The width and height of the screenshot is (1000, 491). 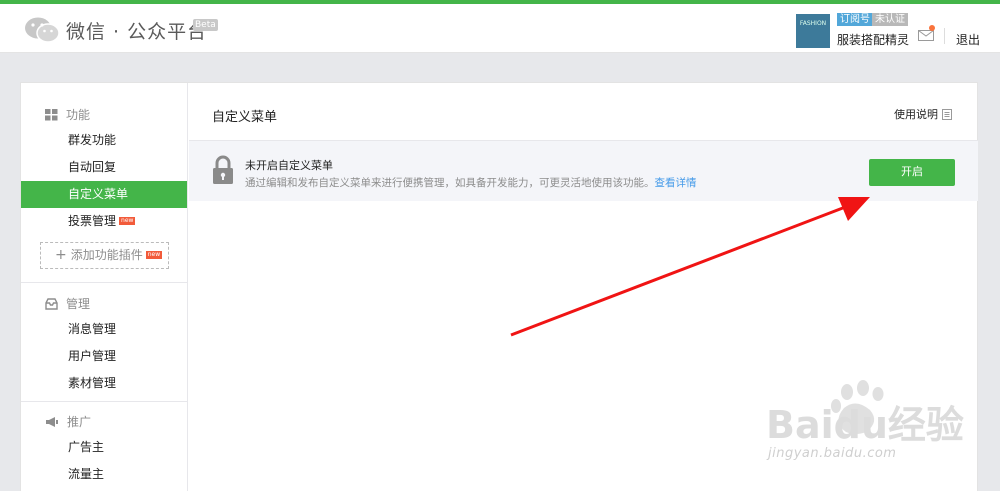 I want to click on watermark-url: jingyan.baidu.com, so click(x=832, y=453).